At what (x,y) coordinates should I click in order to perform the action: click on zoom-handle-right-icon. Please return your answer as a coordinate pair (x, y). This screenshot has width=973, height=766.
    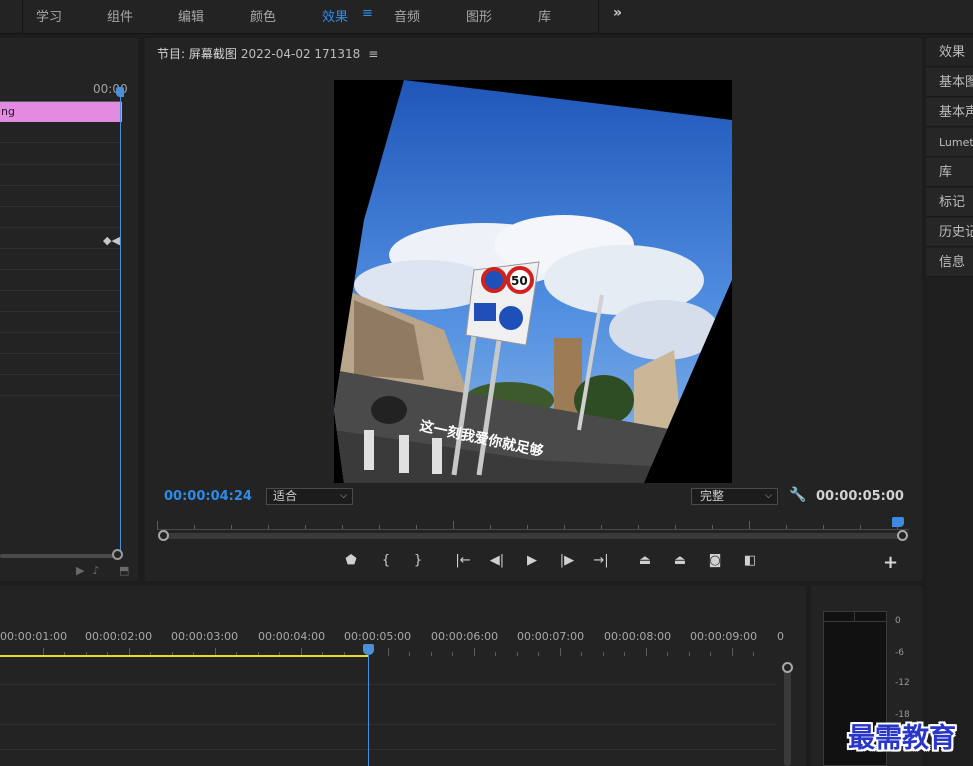
    Looking at the image, I should click on (902, 535).